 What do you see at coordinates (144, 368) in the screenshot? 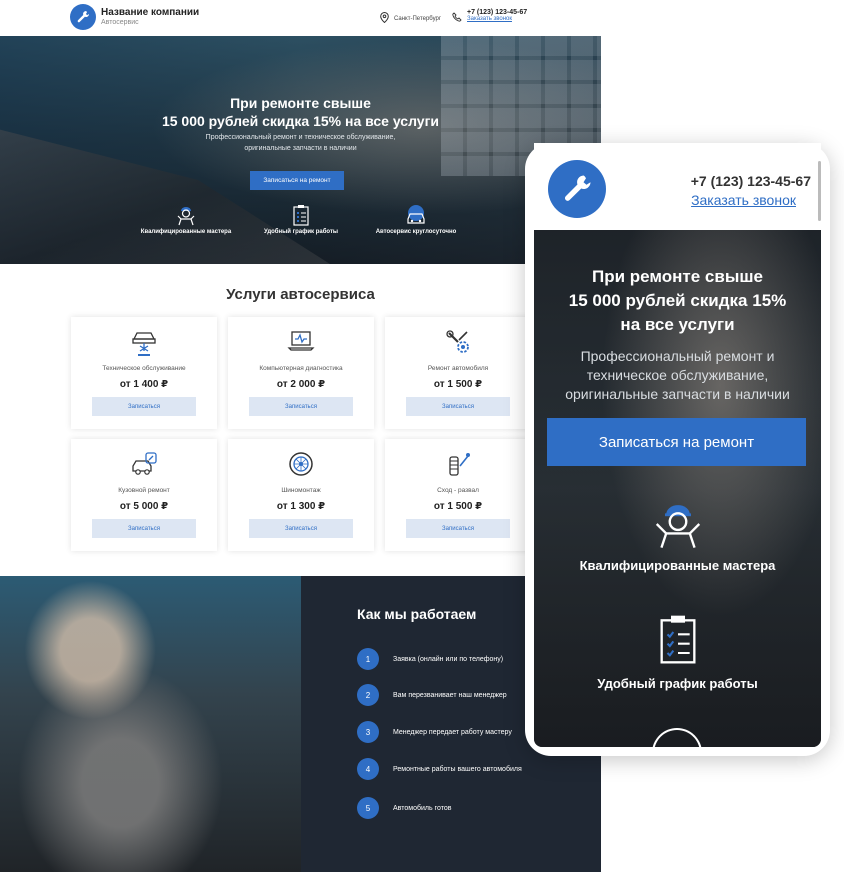
I see `service-name: Техническое обслуживание` at bounding box center [144, 368].